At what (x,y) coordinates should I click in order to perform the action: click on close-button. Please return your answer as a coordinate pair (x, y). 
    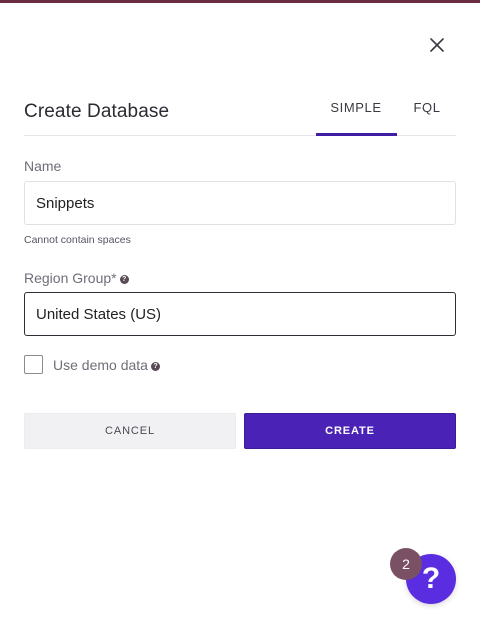
    Looking at the image, I should click on (437, 45).